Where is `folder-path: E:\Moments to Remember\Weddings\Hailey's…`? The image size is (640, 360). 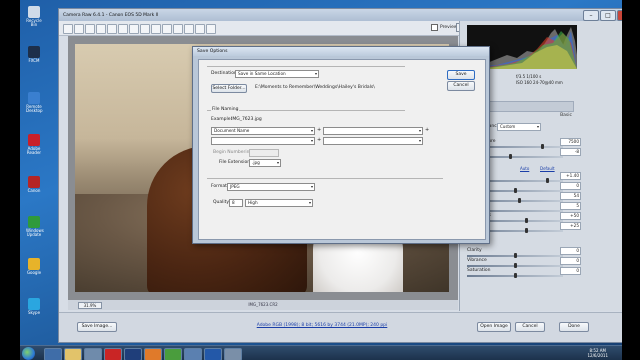
folder-path: E:\Moments to Remember\Weddings\Hailey's… is located at coordinates (315, 87).